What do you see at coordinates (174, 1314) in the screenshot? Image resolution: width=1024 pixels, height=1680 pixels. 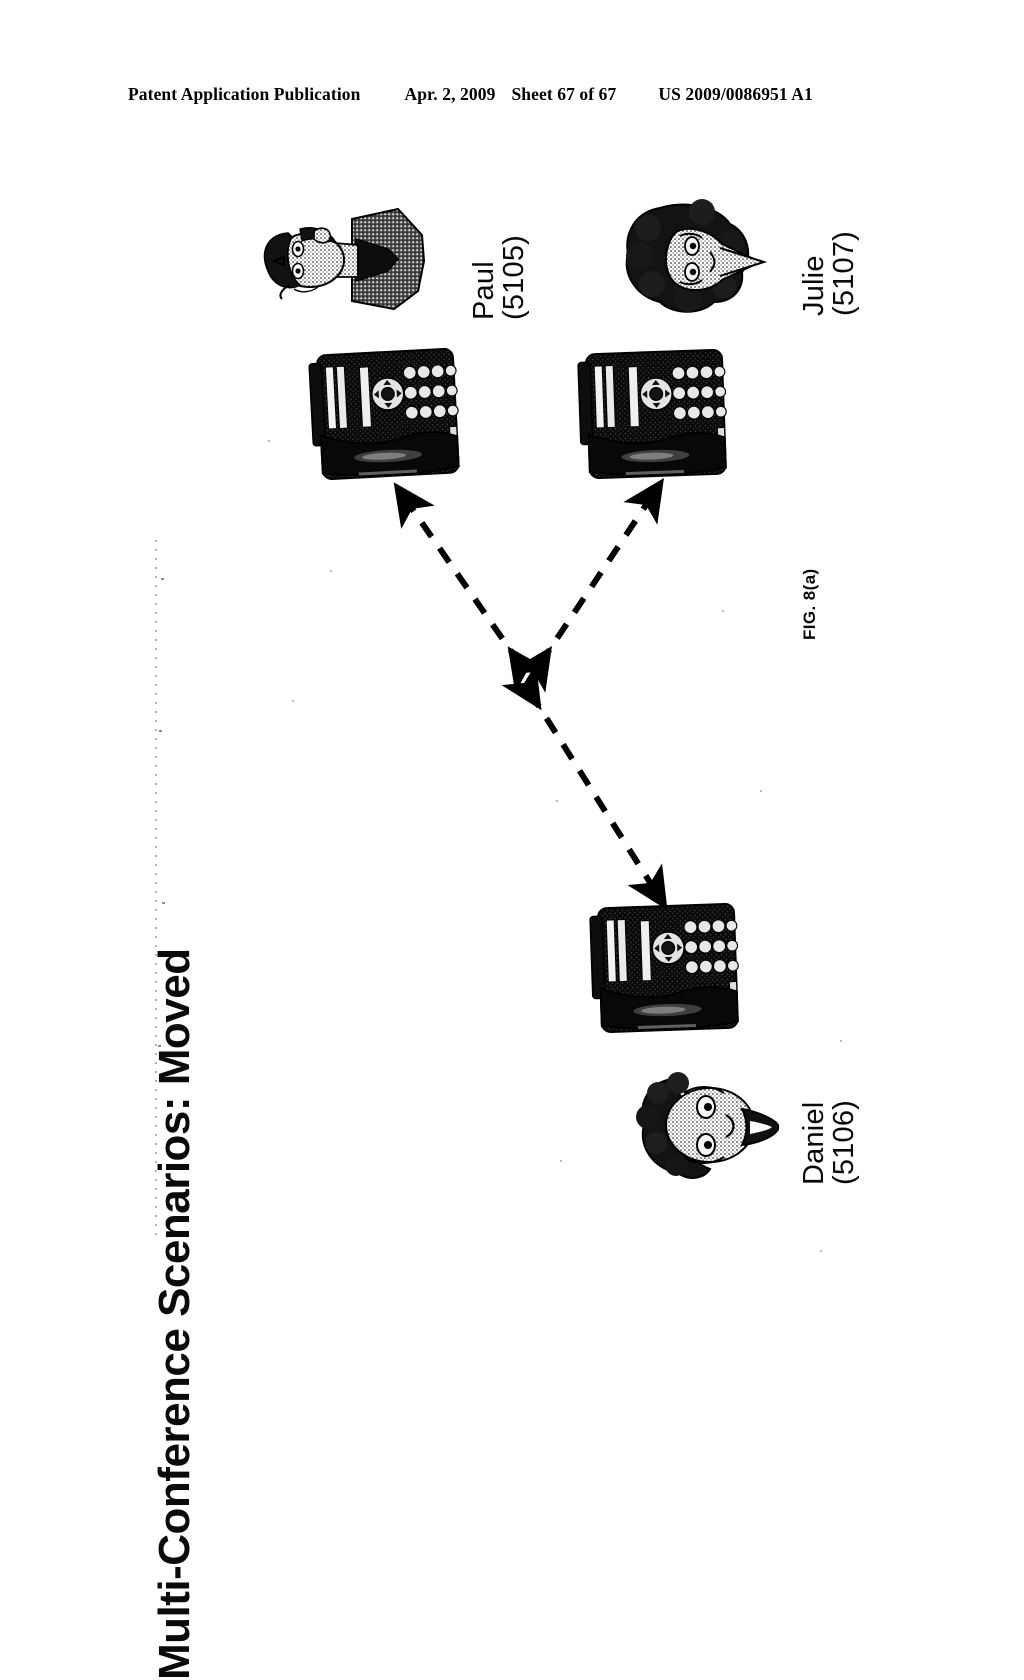 I see `page-title: Multi-Conference Scenarios: Moved` at bounding box center [174, 1314].